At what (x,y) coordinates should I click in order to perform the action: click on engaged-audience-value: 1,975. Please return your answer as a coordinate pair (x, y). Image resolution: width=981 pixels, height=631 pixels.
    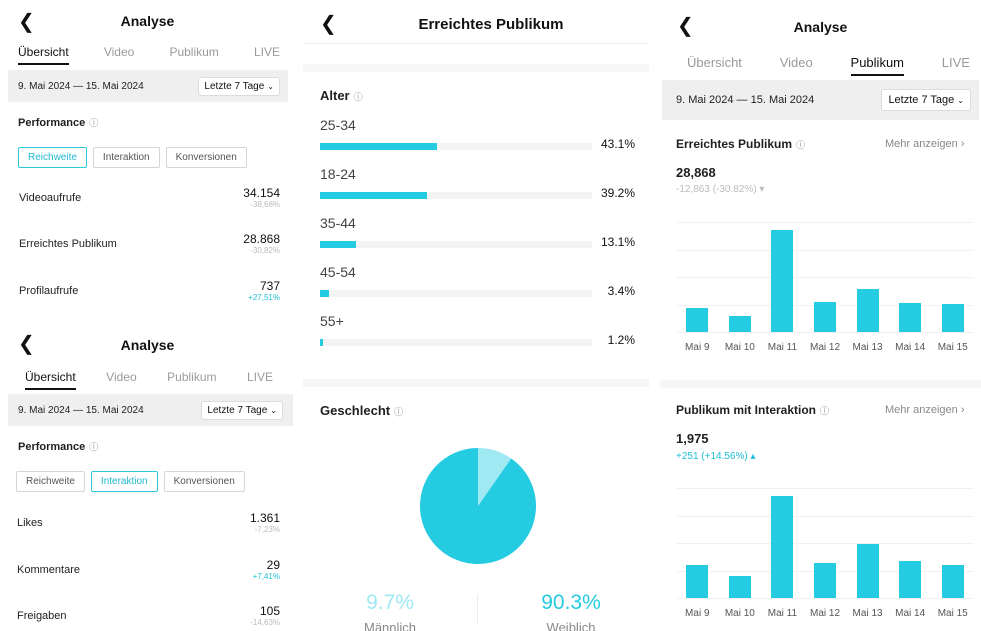
    Looking at the image, I should click on (692, 438).